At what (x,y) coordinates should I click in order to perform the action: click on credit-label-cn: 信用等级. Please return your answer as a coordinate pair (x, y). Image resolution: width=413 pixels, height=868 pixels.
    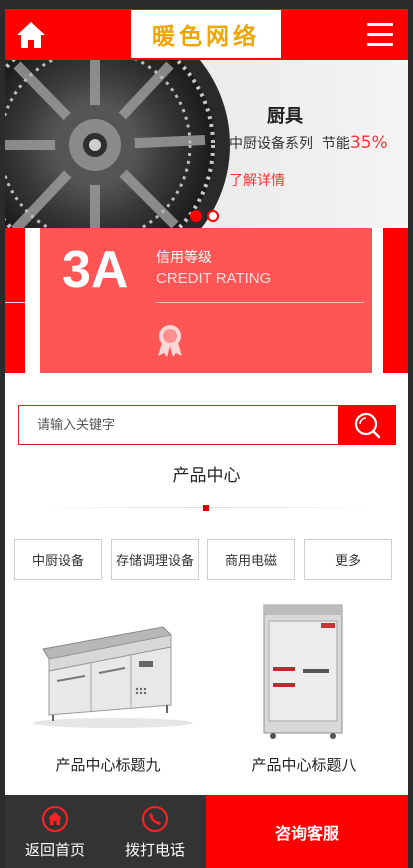
    Looking at the image, I should click on (184, 258).